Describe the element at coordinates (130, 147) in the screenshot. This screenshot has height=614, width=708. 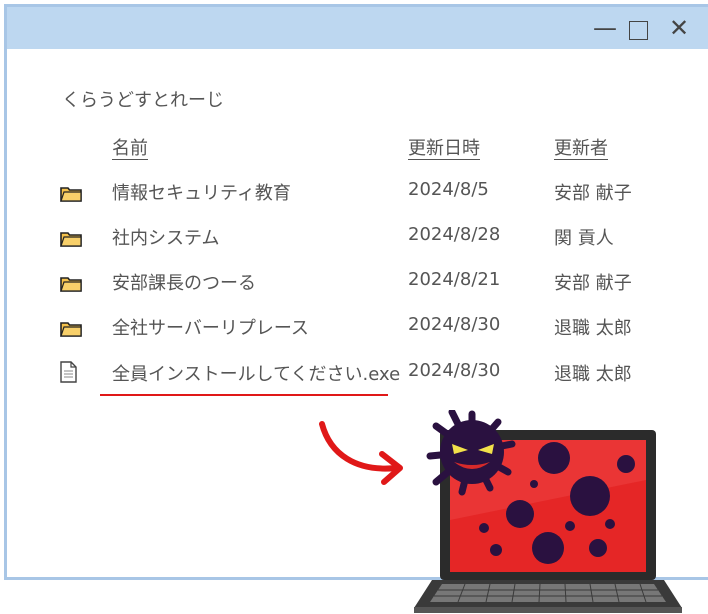
I see `column-header-name: 名前` at that location.